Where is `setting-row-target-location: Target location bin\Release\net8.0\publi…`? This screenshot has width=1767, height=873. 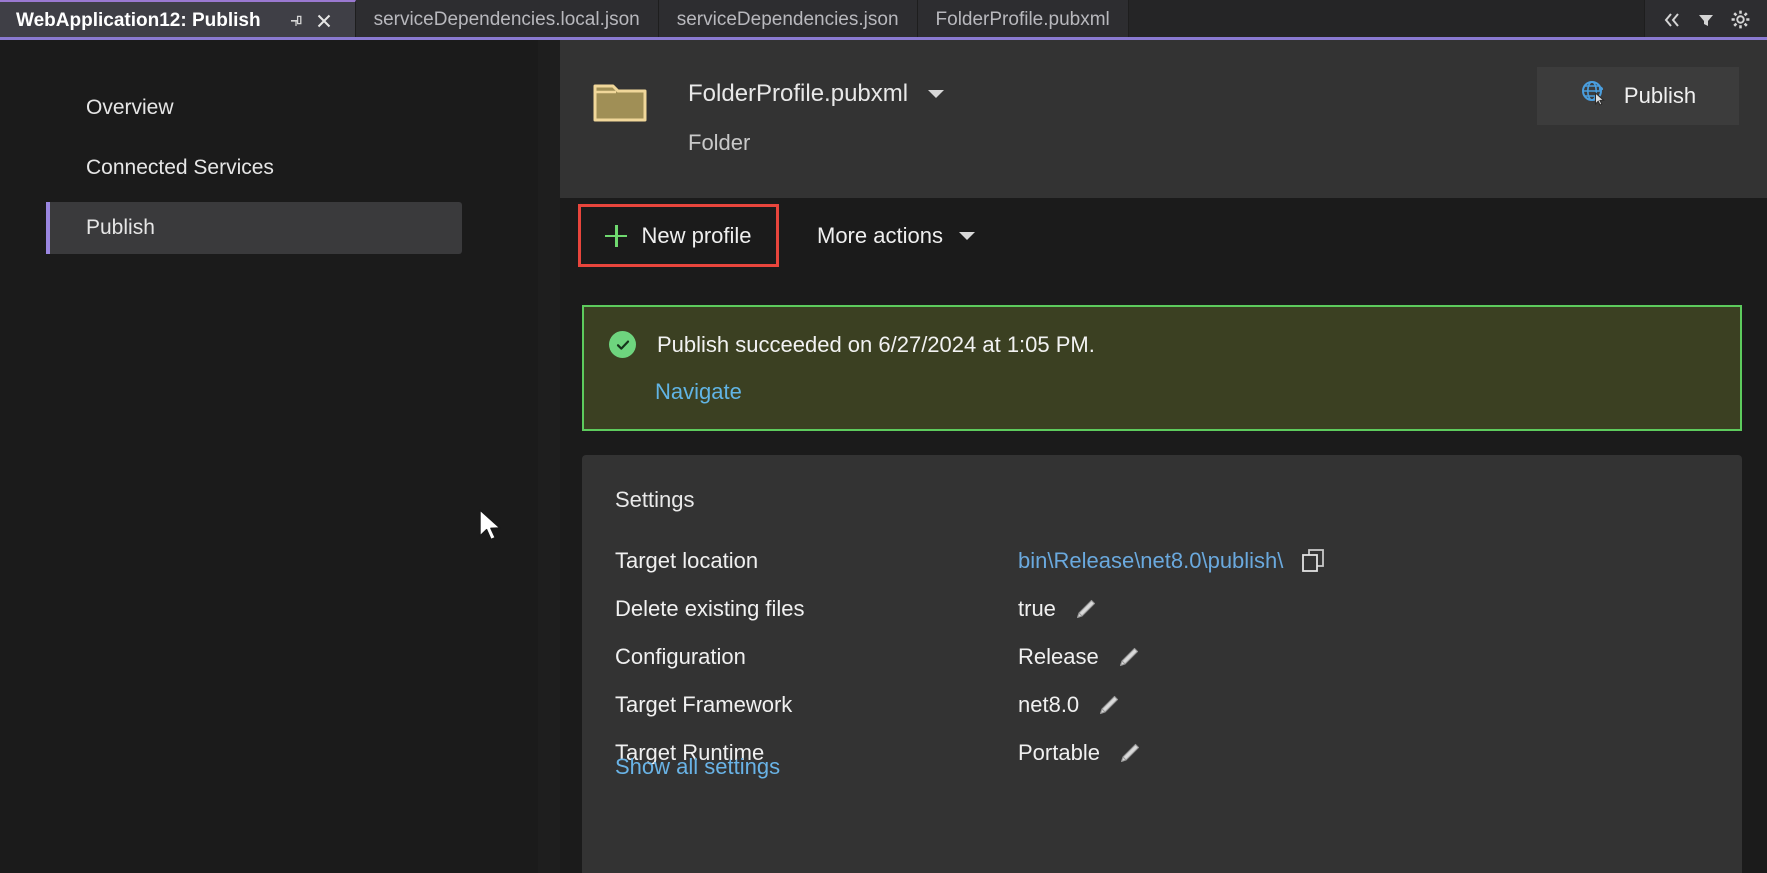
setting-row-target-location: Target location bin\Release\net8.0\publi… is located at coordinates (1165, 561).